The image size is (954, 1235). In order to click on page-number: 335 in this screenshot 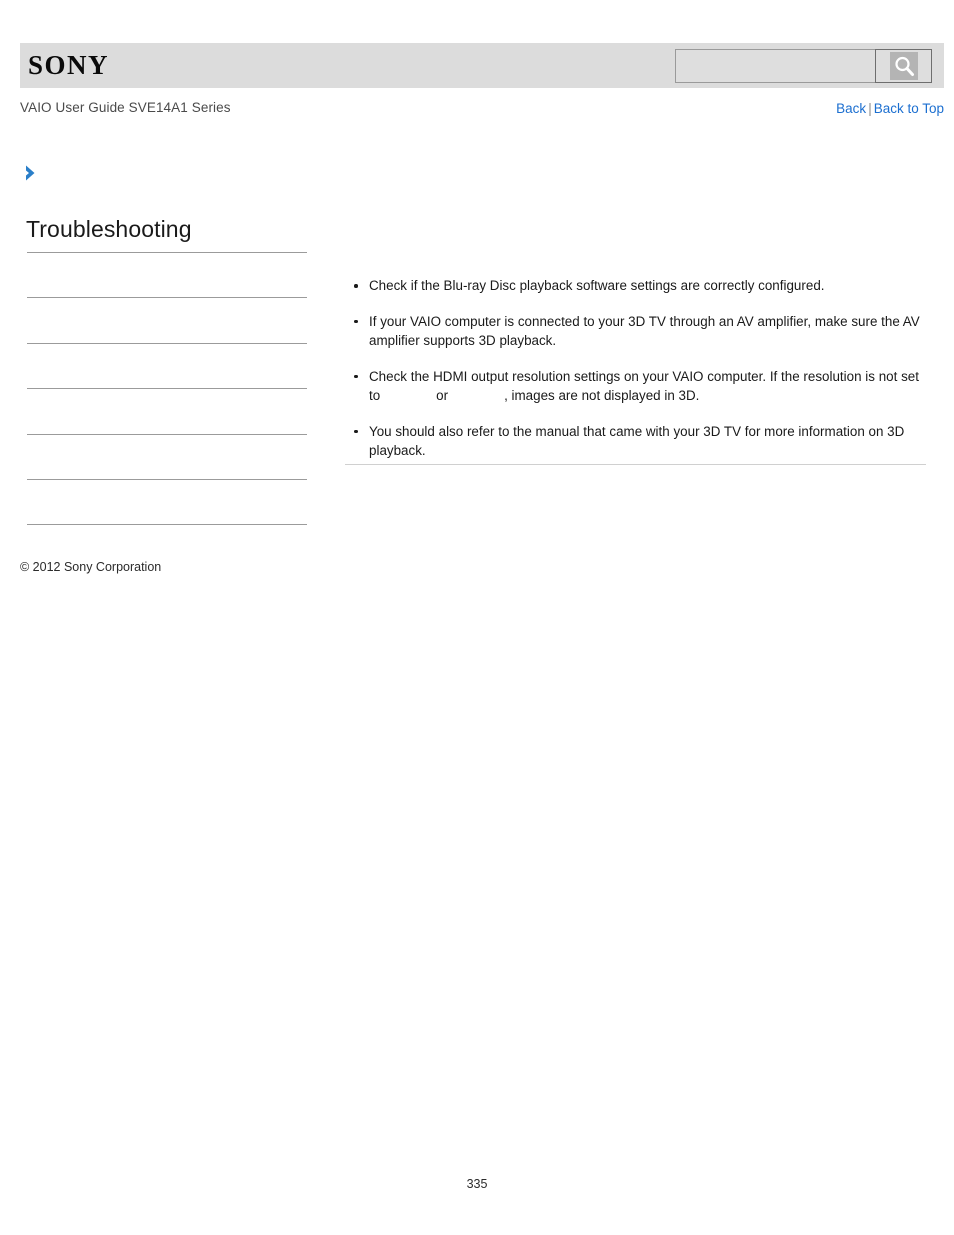, I will do `click(477, 1184)`.